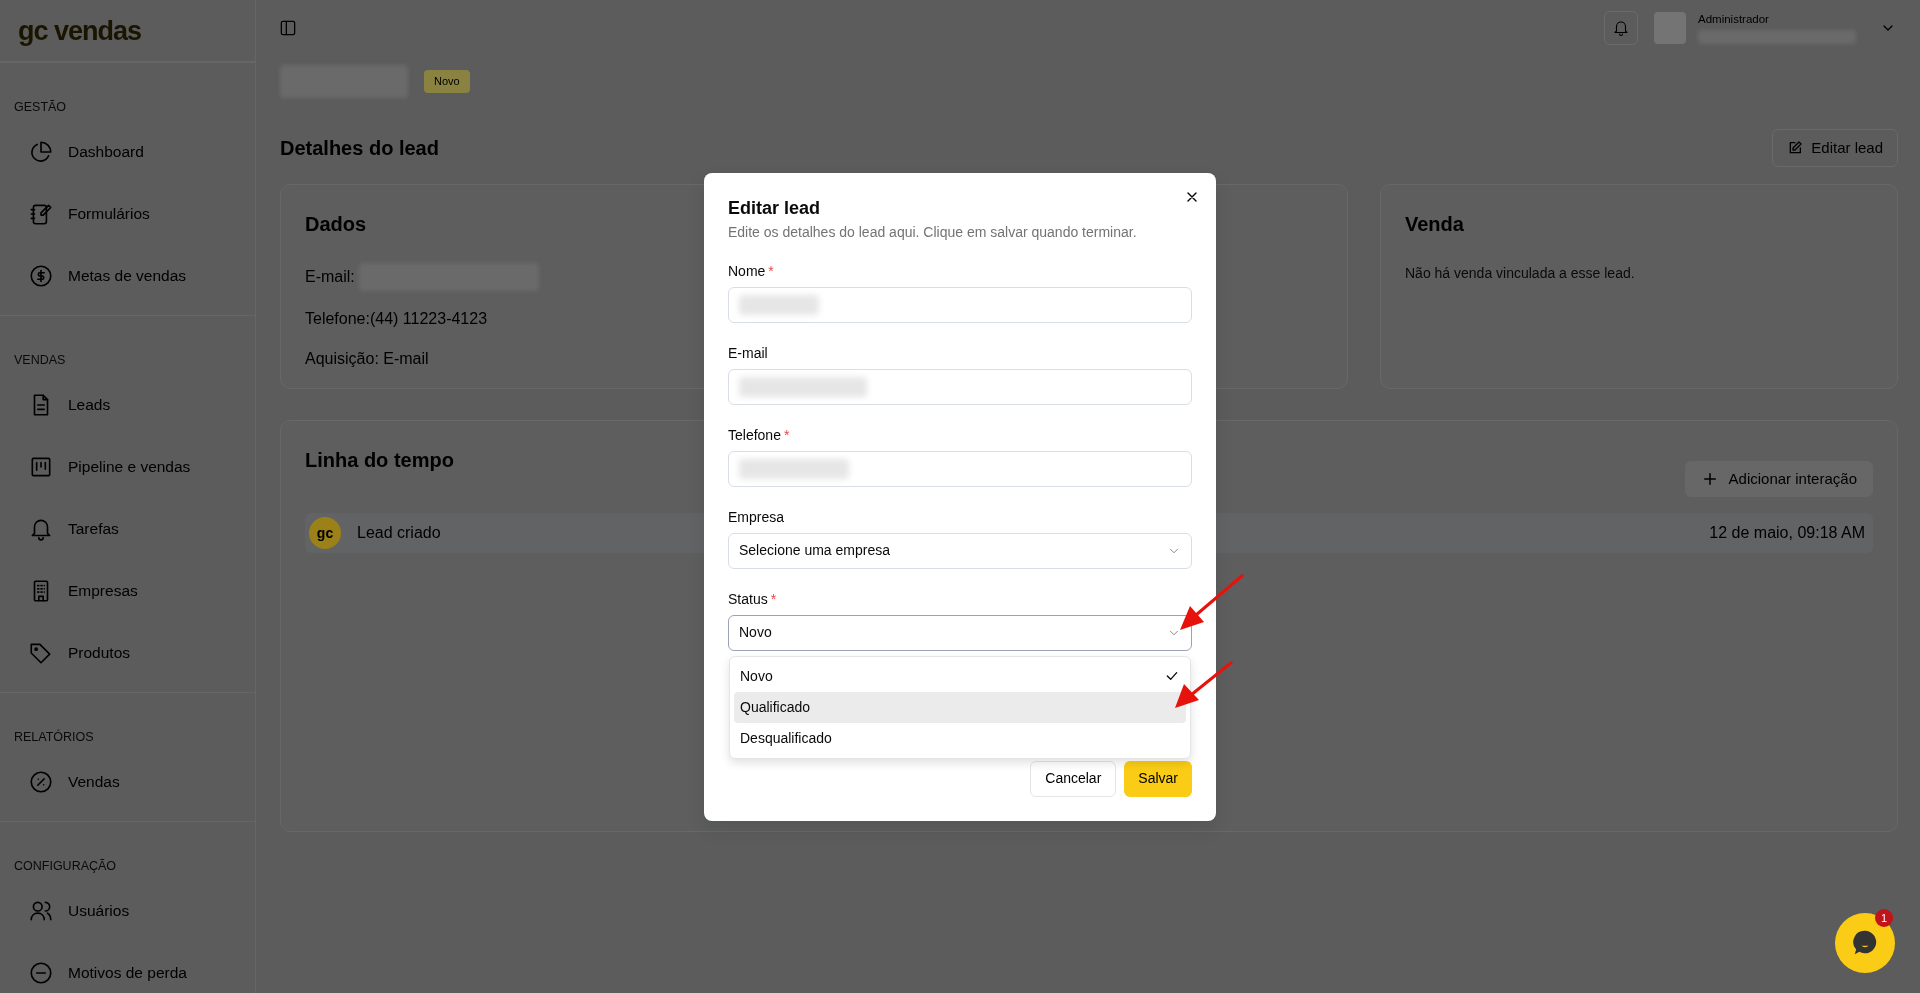 The image size is (1920, 993). What do you see at coordinates (1835, 148) in the screenshot?
I see `edit-button: Editar lead` at bounding box center [1835, 148].